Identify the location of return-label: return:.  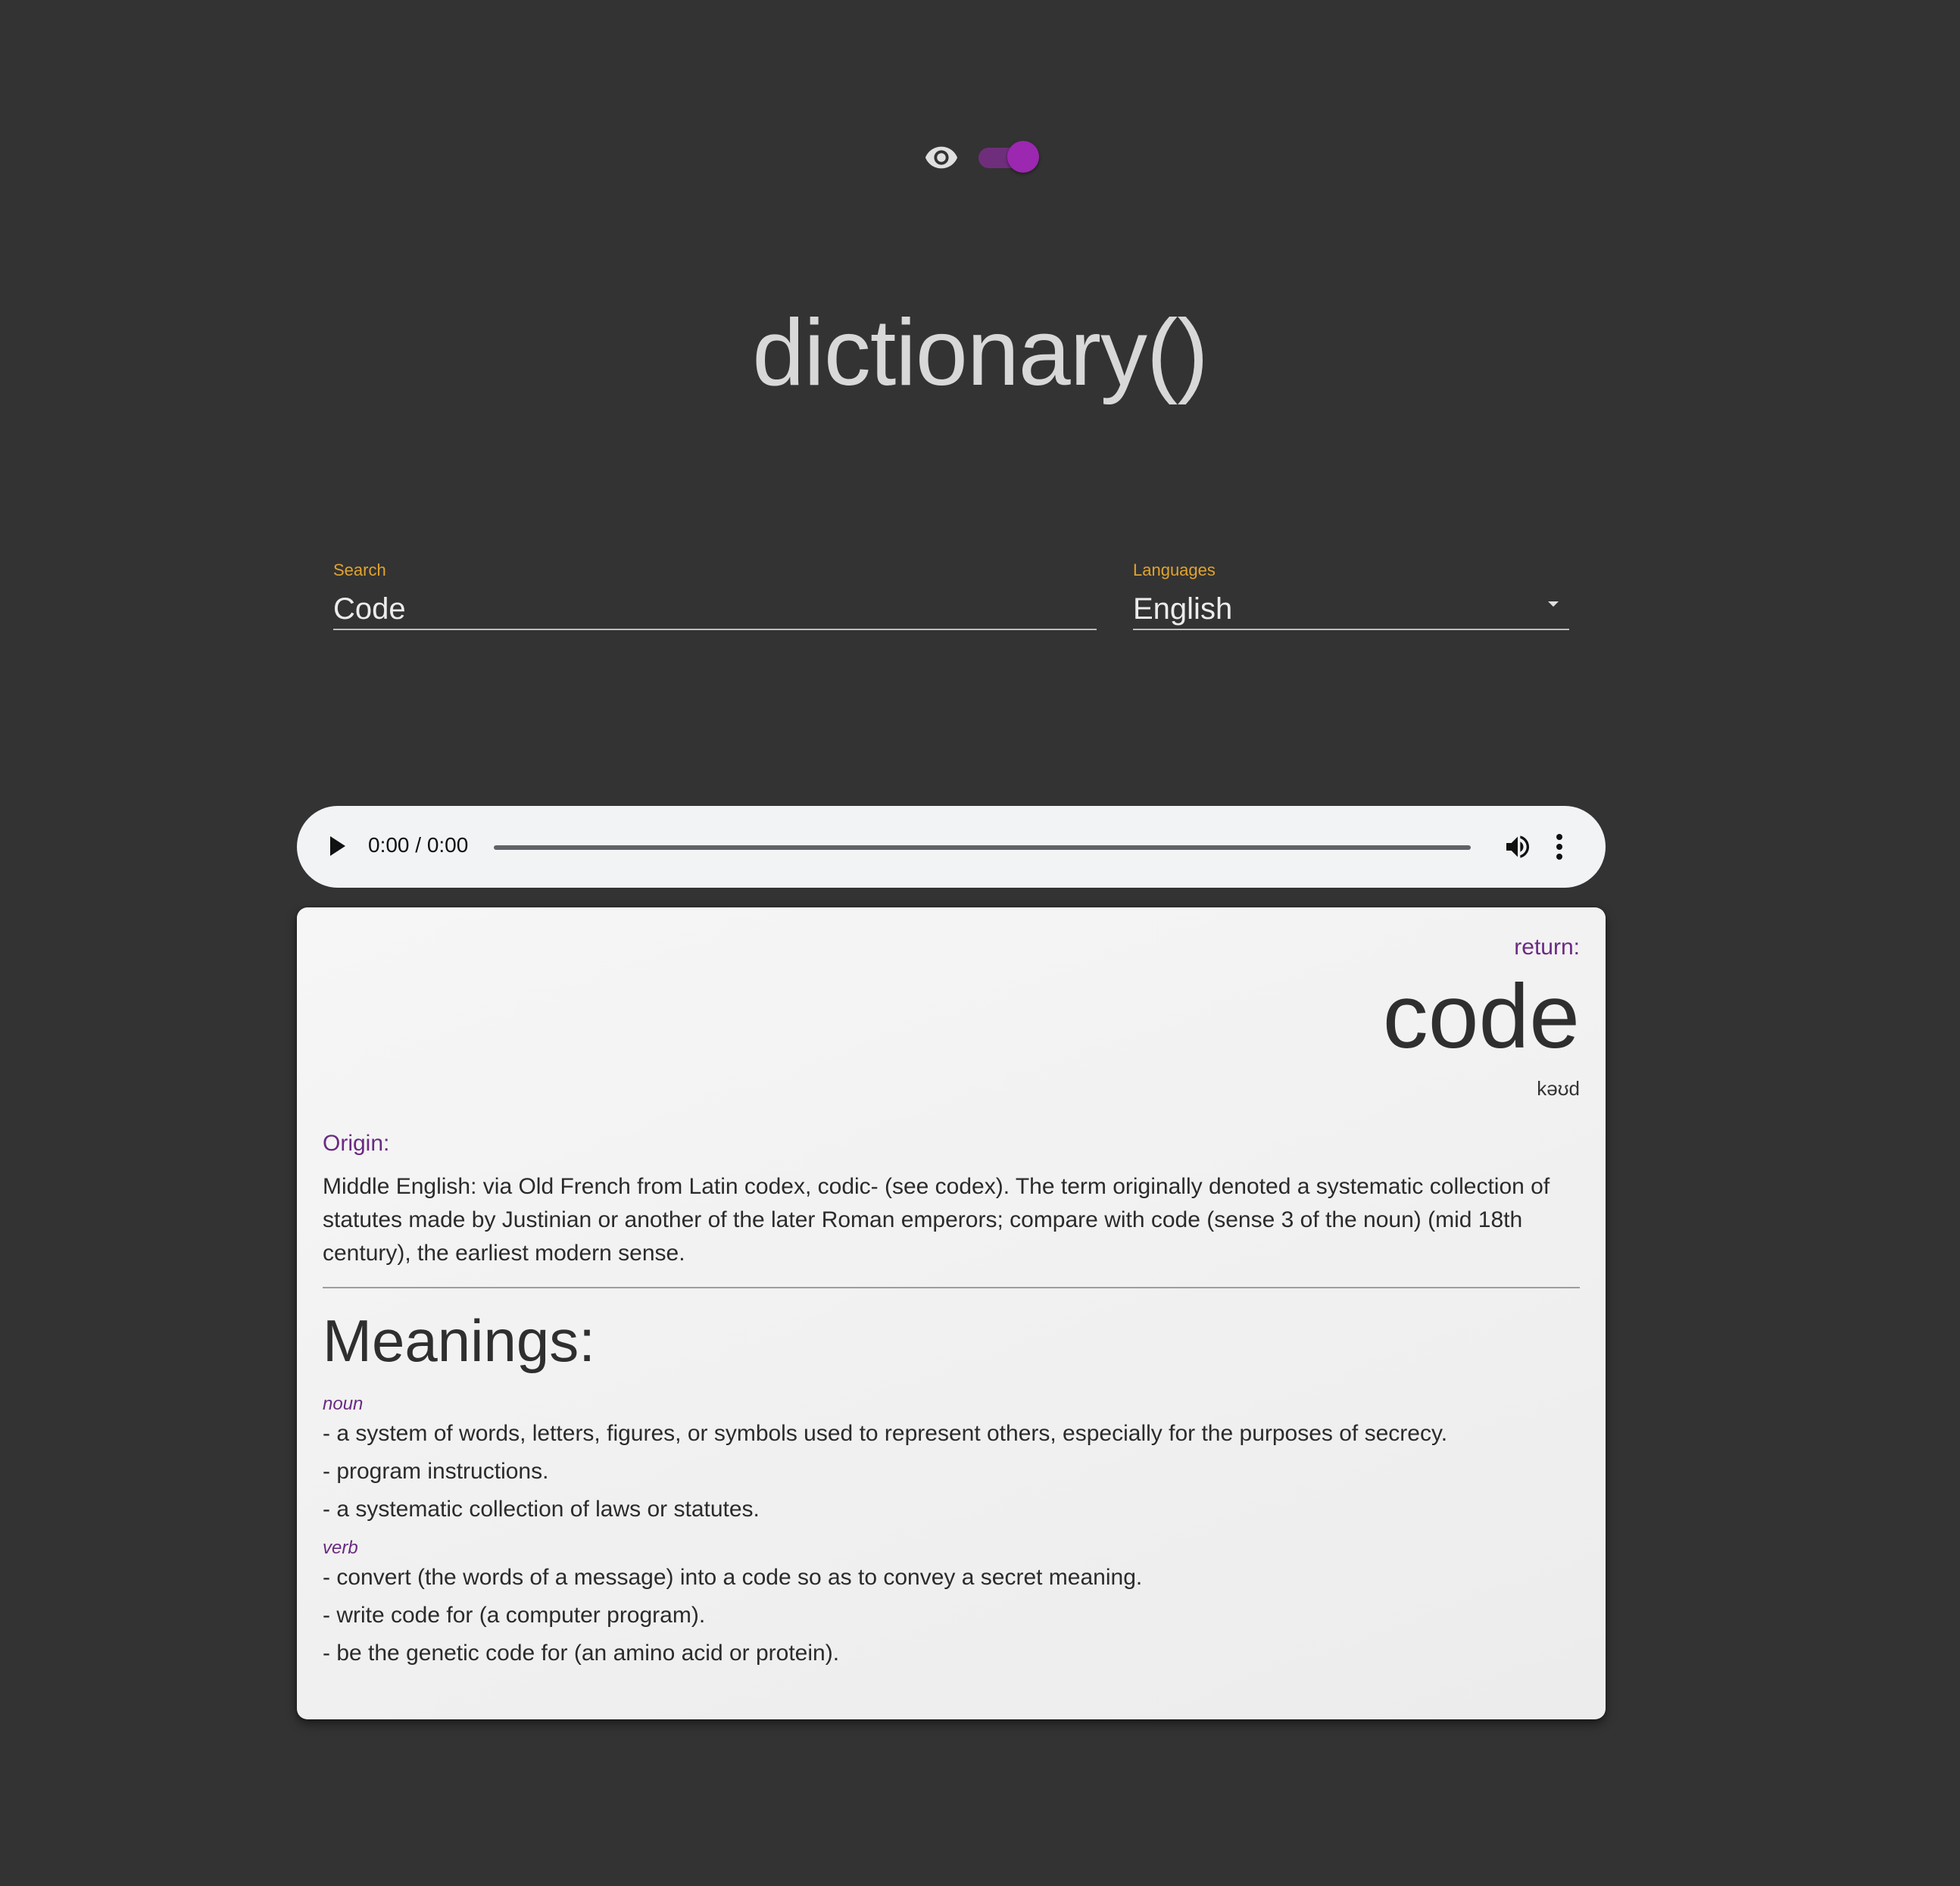
(1547, 947).